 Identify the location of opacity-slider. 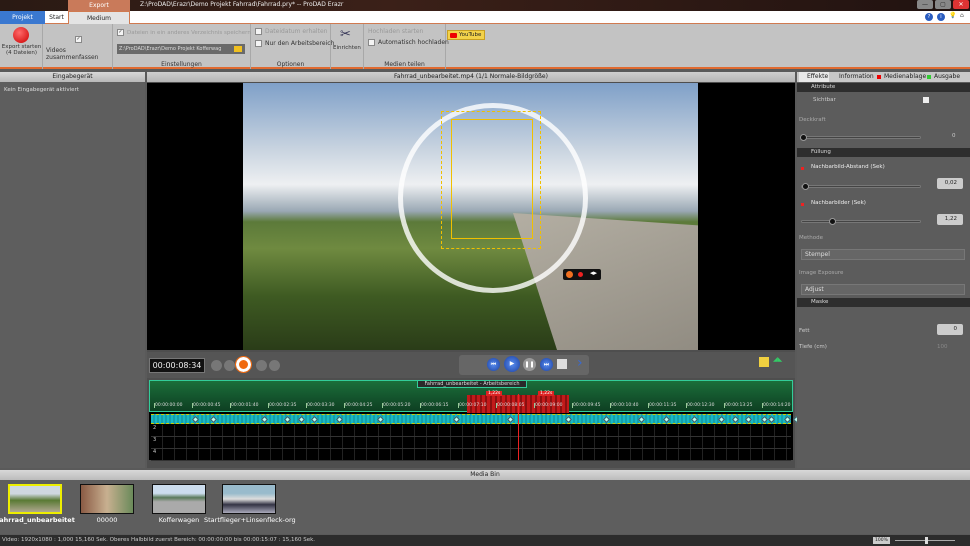
(860, 137).